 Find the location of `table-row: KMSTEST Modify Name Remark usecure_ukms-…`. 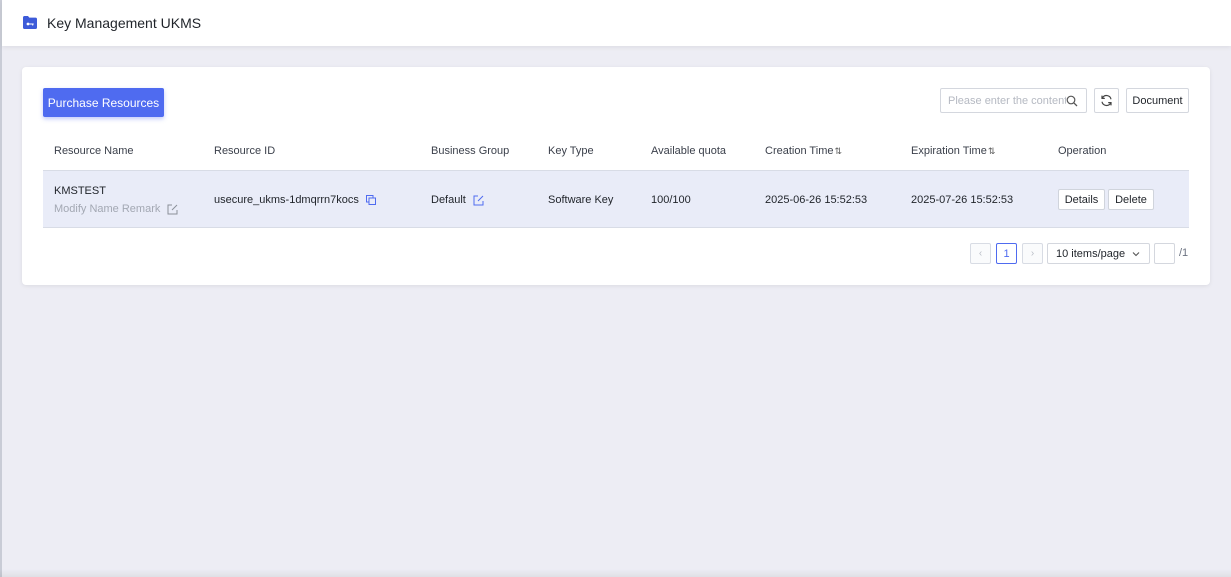

table-row: KMSTEST Modify Name Remark usecure_ukms-… is located at coordinates (616, 199).